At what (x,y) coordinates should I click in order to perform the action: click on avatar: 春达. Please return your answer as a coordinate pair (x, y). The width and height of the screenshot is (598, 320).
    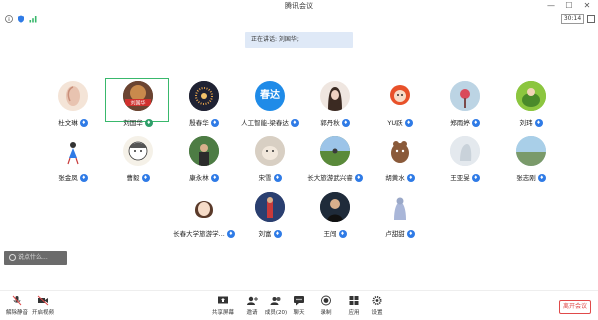
    Looking at the image, I should click on (270, 96).